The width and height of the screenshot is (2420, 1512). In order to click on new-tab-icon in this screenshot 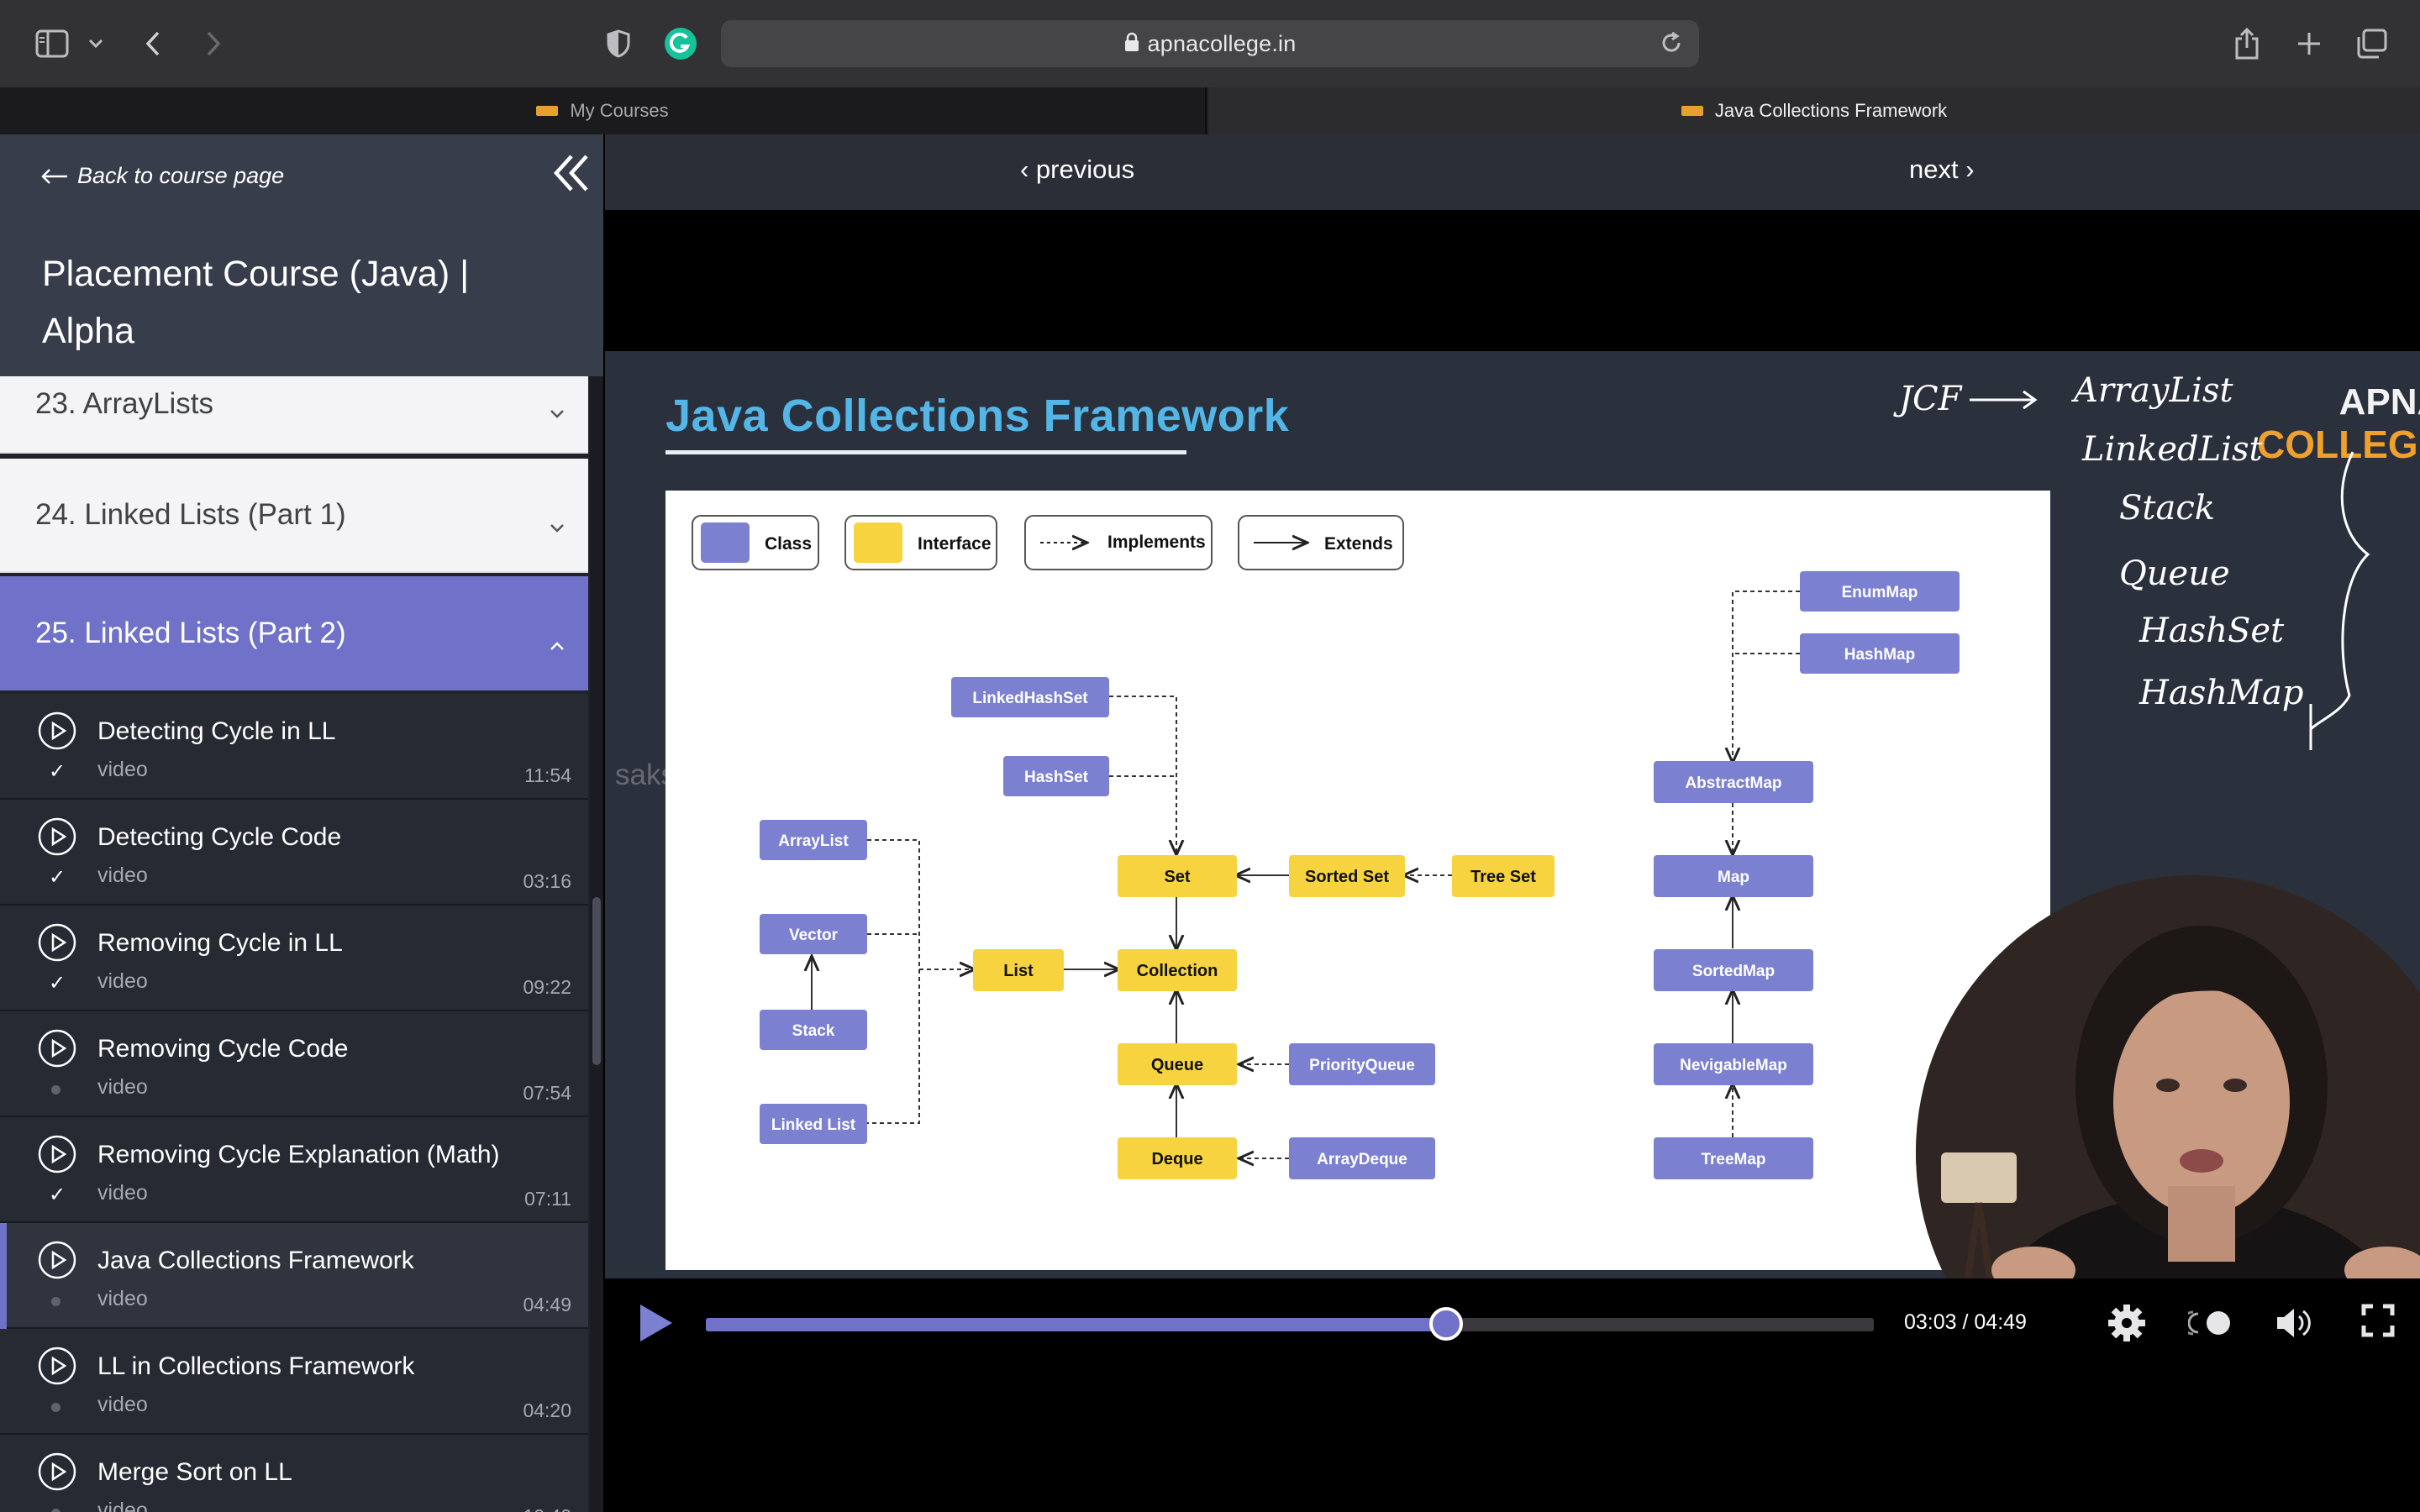, I will do `click(2309, 44)`.